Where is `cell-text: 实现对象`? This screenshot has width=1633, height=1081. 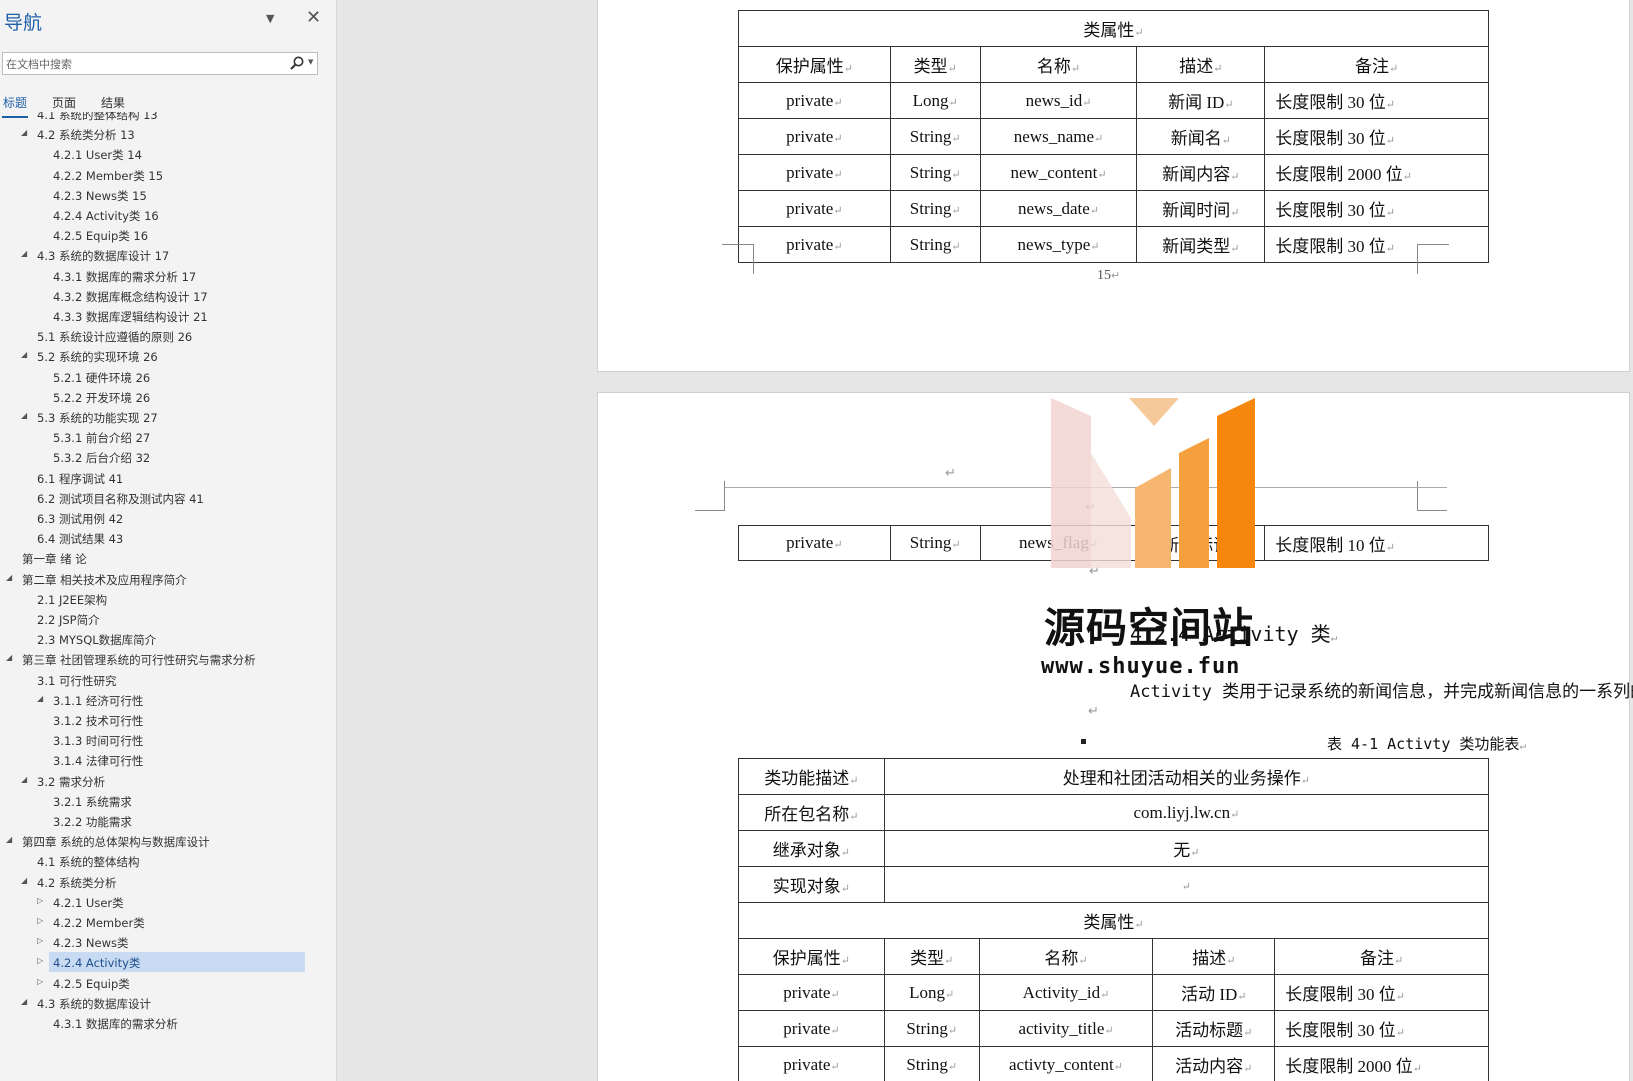 cell-text: 实现对象 is located at coordinates (806, 886).